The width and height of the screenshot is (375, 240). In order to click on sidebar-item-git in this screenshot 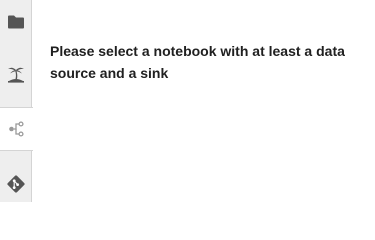, I will do `click(16, 184)`.